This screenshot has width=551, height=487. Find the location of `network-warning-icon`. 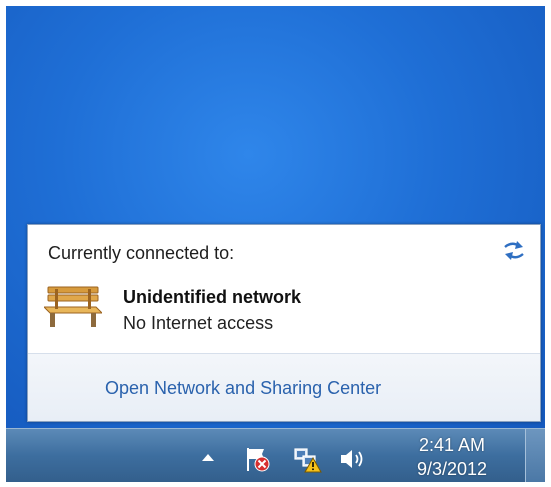

network-warning-icon is located at coordinates (307, 459).